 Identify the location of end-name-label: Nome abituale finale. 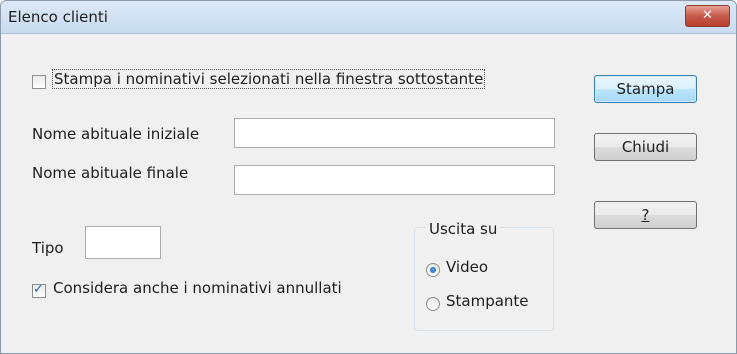
(110, 173).